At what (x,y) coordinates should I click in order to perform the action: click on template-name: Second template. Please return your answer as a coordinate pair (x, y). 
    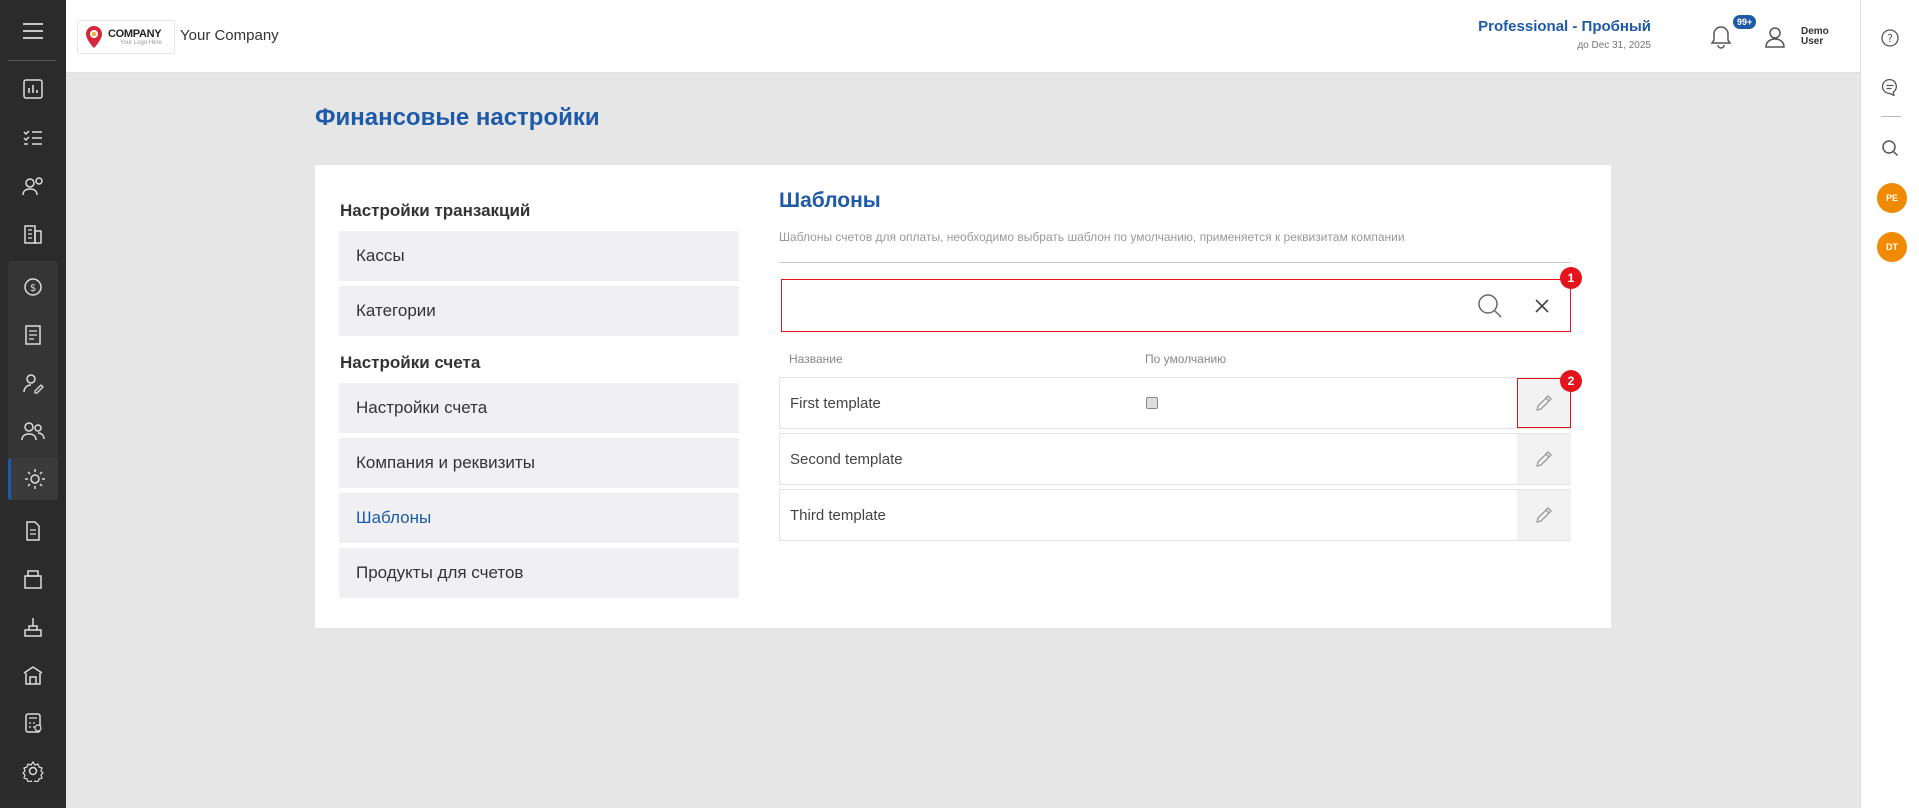
    Looking at the image, I should click on (846, 459).